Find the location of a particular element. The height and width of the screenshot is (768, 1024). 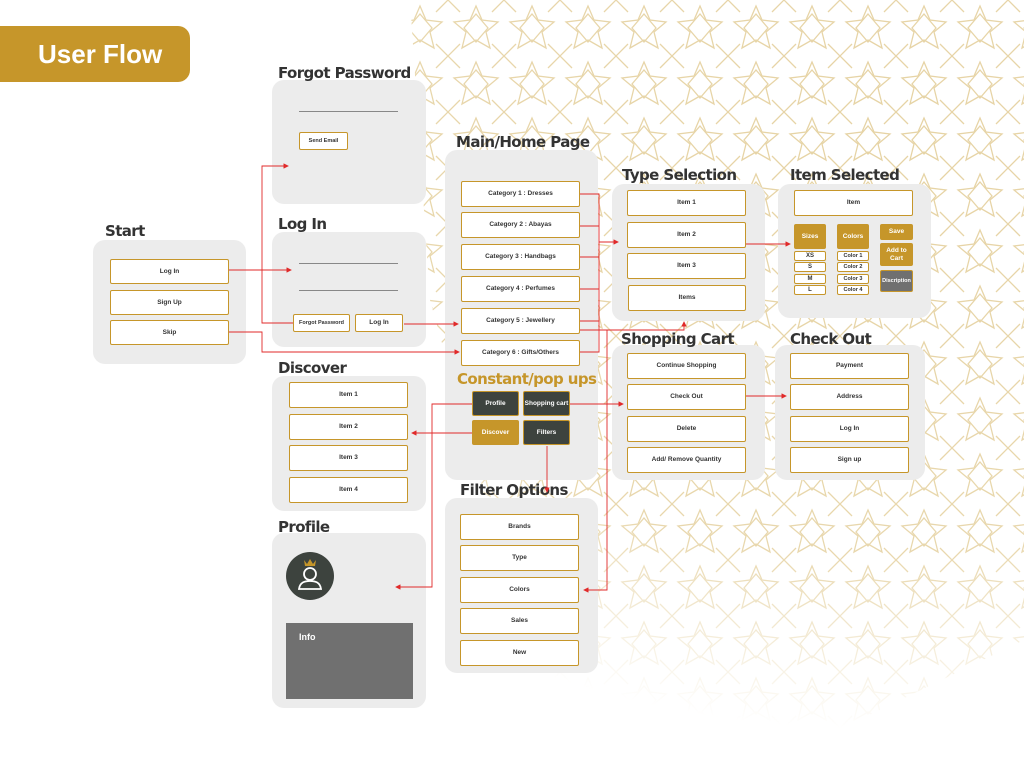

page-header: User Flow is located at coordinates (95, 54).